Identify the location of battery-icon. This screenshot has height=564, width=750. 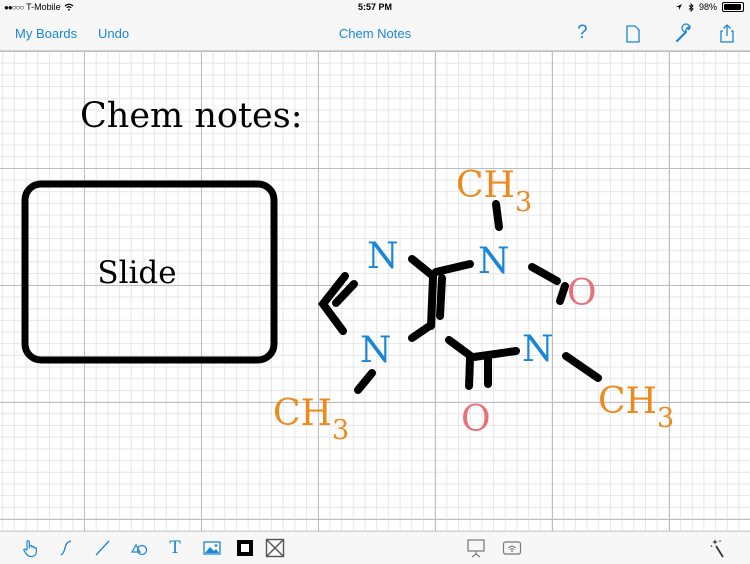
(733, 7).